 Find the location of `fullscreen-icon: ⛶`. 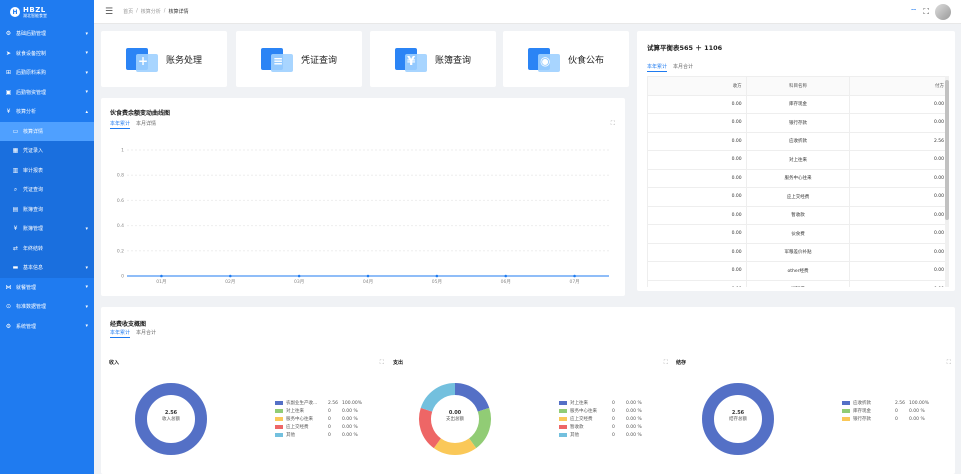

fullscreen-icon: ⛶ is located at coordinates (926, 12).